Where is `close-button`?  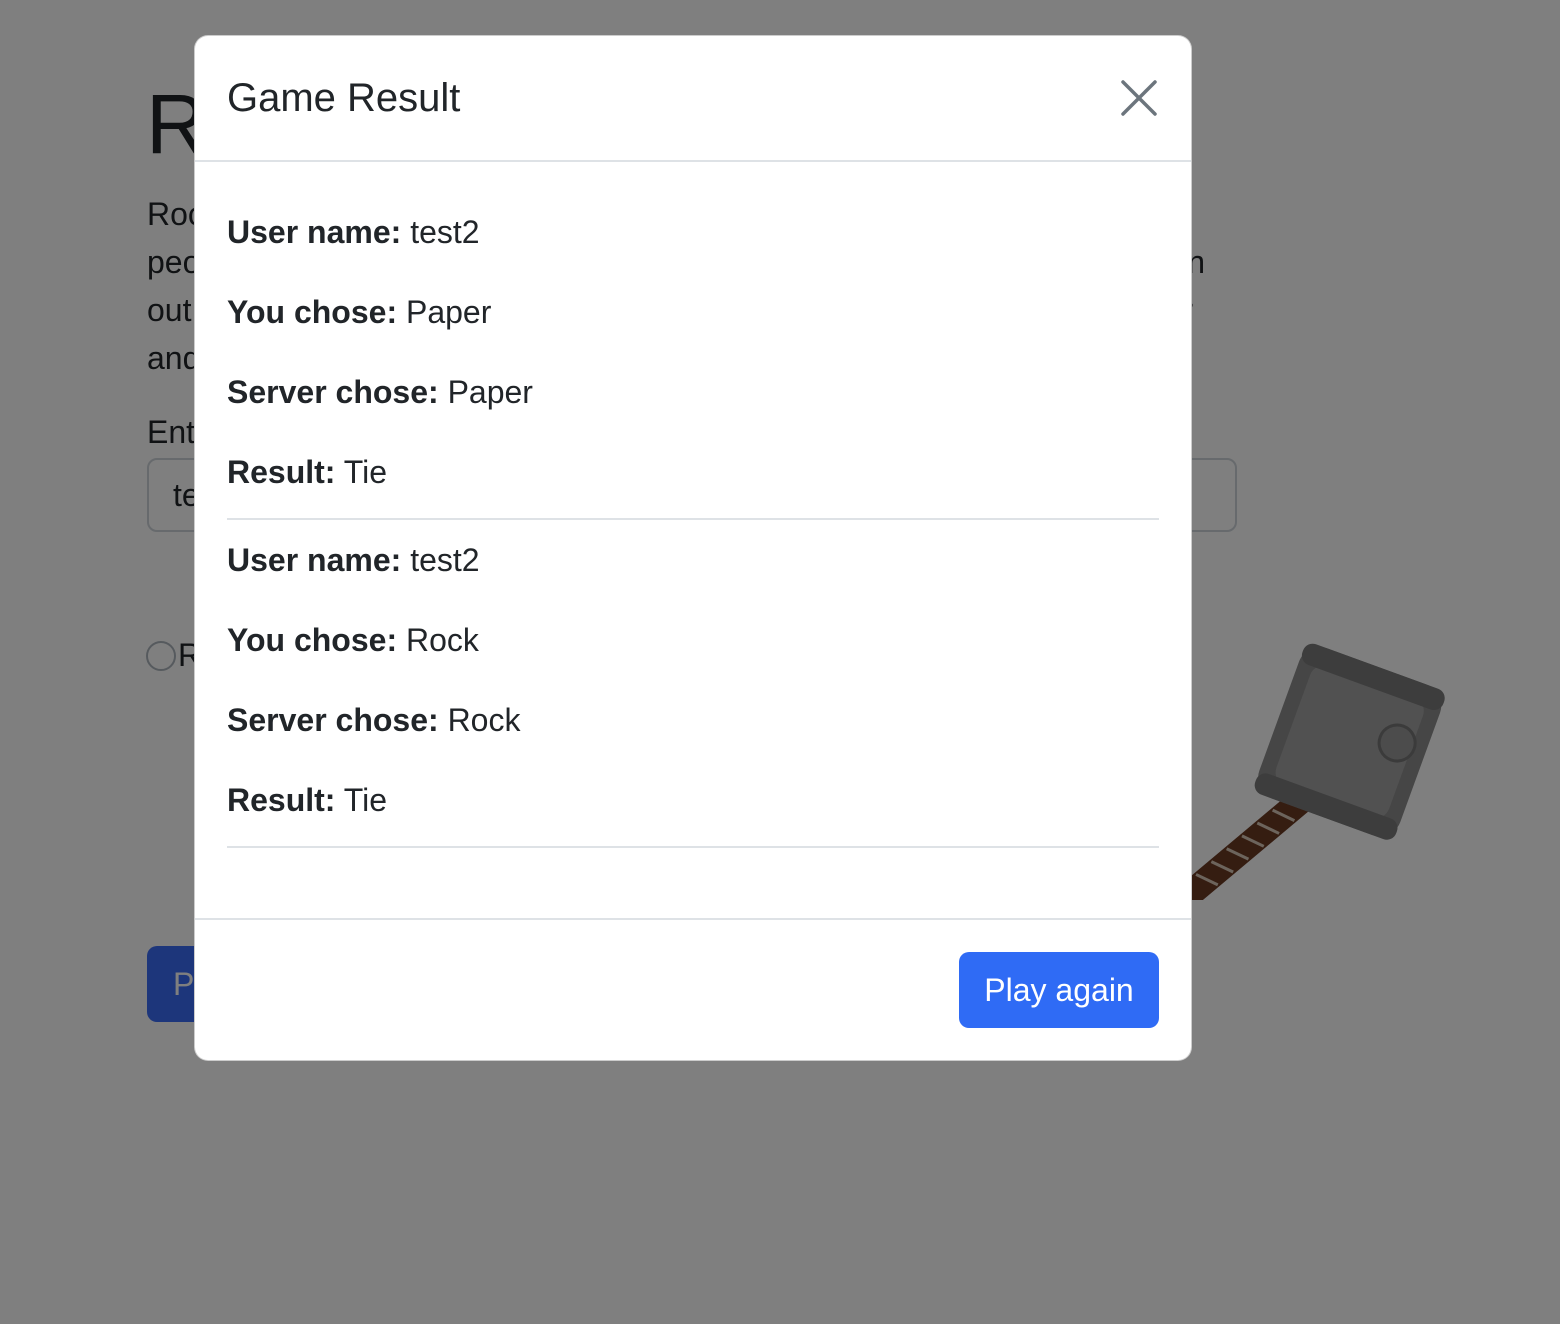
close-button is located at coordinates (1139, 98).